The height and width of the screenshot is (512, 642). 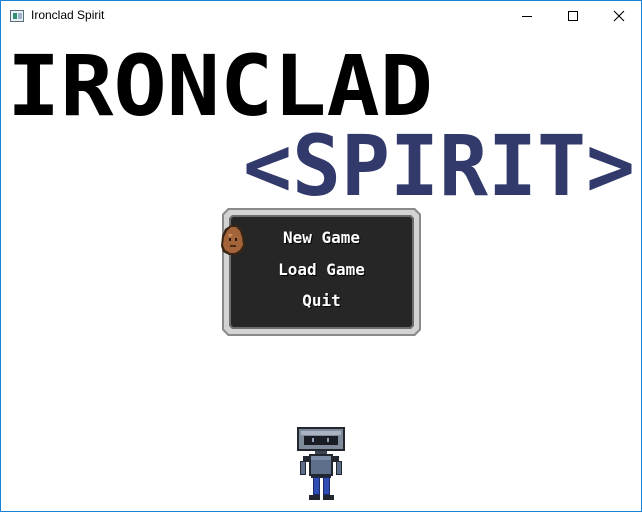 What do you see at coordinates (321, 237) in the screenshot?
I see `menu-item-new-game: New Game` at bounding box center [321, 237].